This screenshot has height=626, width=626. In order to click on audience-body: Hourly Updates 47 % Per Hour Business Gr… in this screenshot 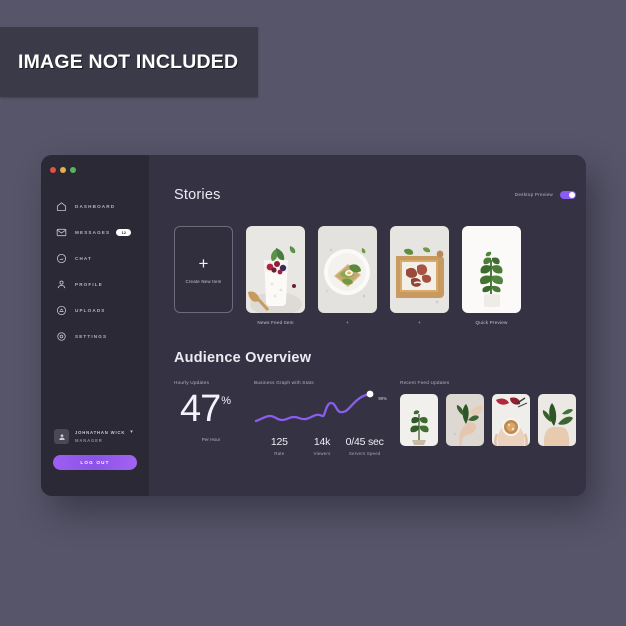, I will do `click(375, 418)`.